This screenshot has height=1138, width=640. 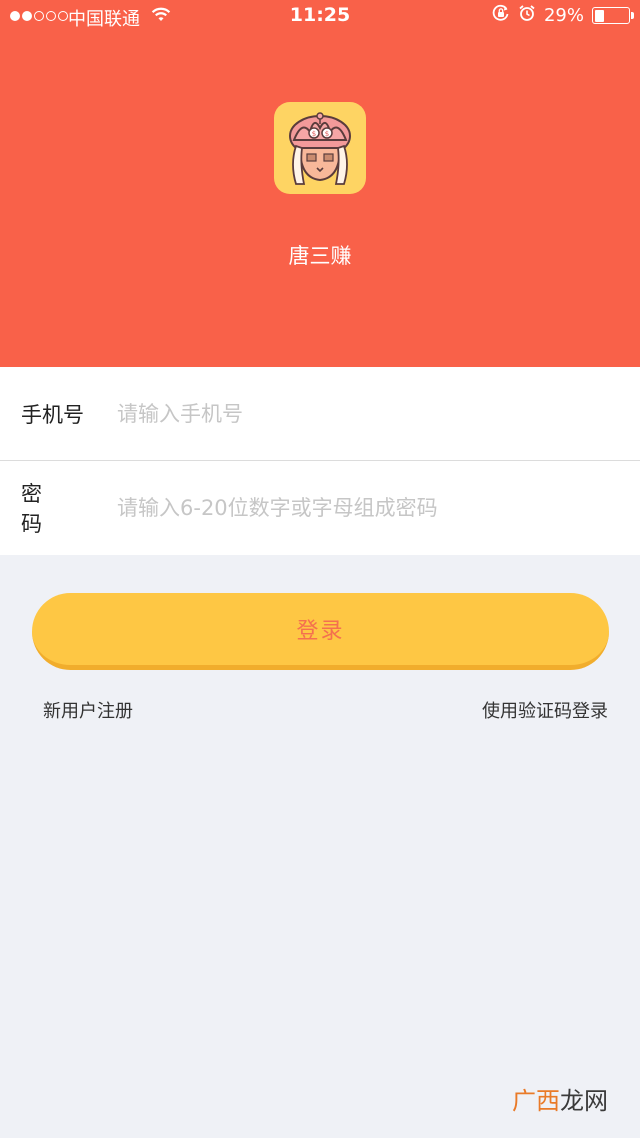 I want to click on watermark-part1: 广西, so click(x=536, y=1101).